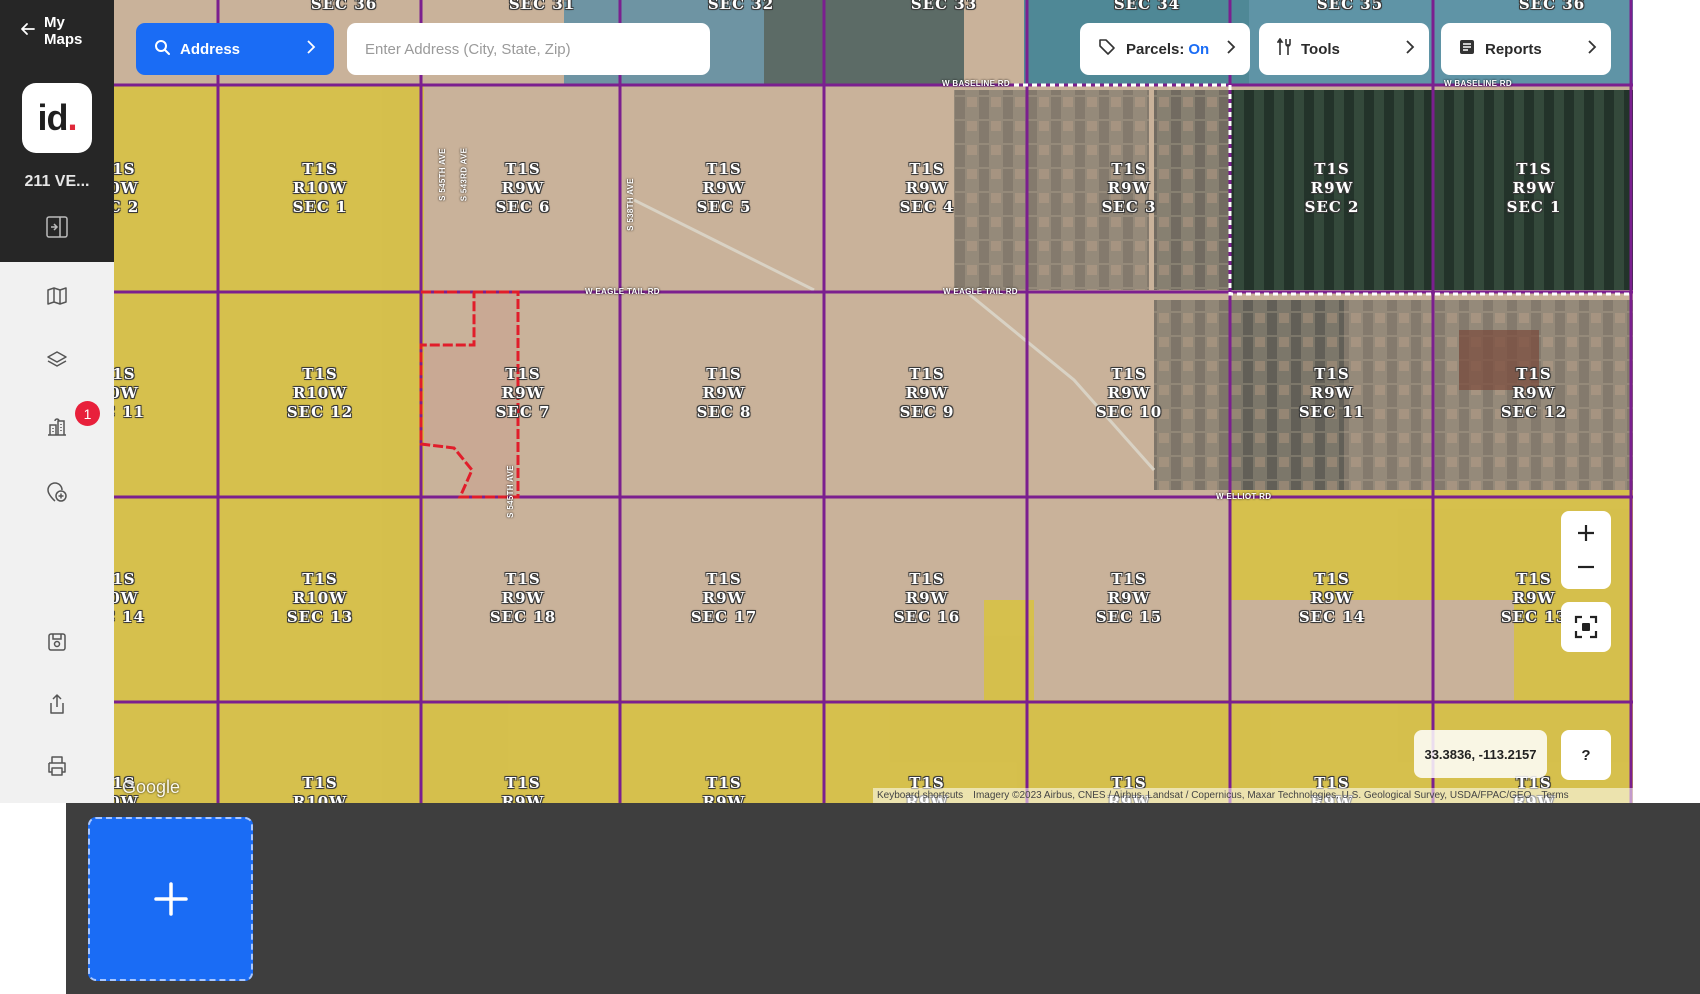  What do you see at coordinates (1155, 49) in the screenshot?
I see `parcels-label: Parcels:` at bounding box center [1155, 49].